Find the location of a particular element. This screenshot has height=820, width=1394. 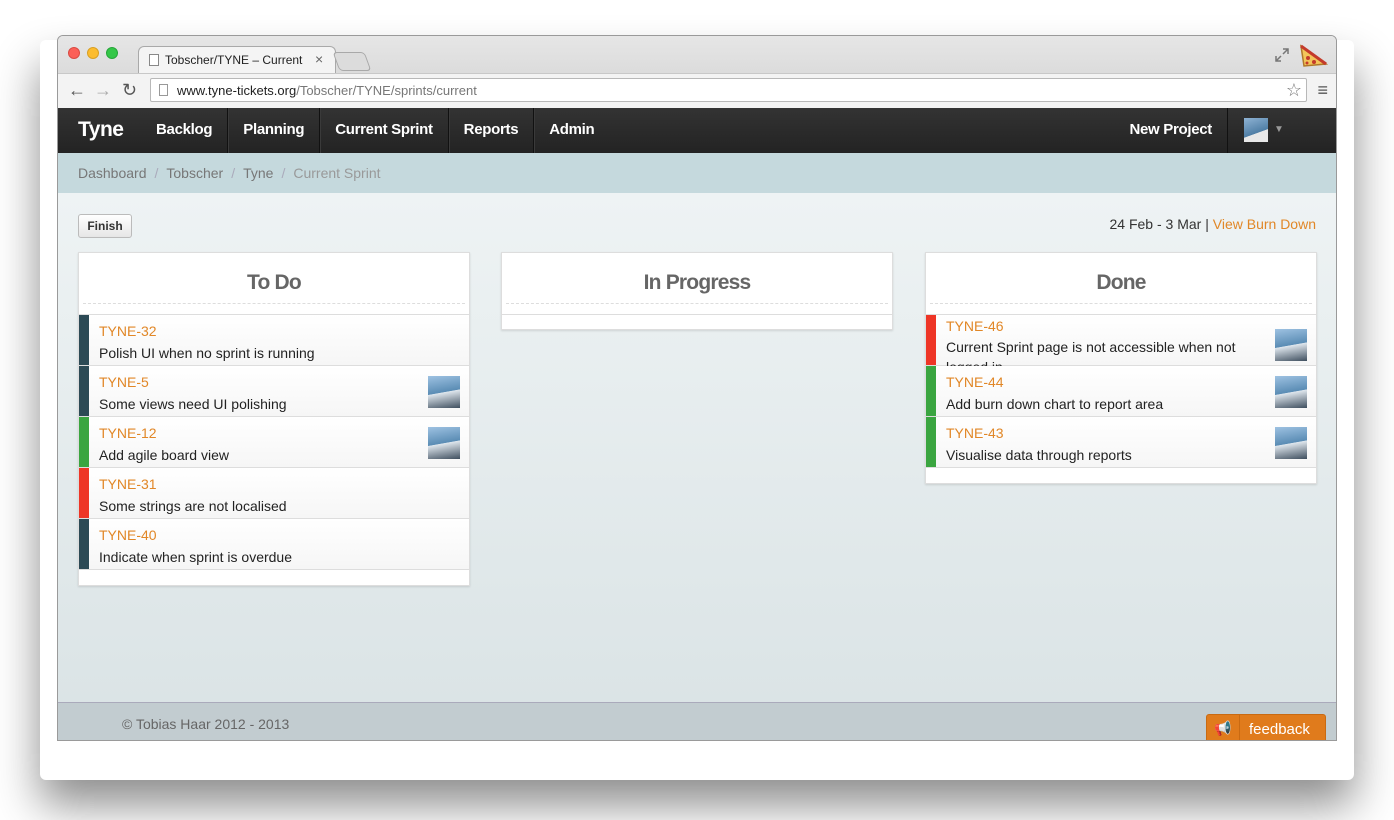

feedback-divider is located at coordinates (1239, 727).